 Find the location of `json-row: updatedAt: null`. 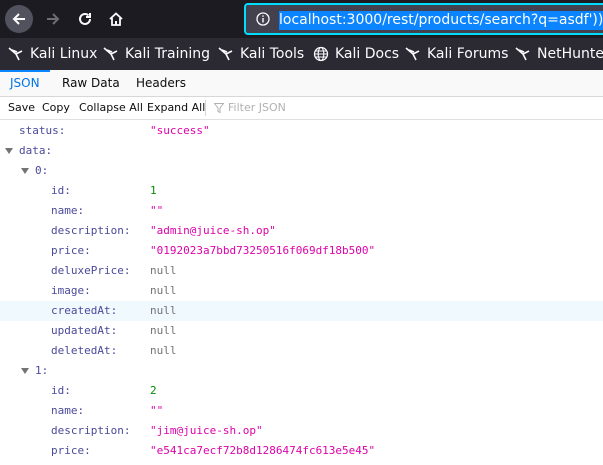

json-row: updatedAt: null is located at coordinates (301, 331).